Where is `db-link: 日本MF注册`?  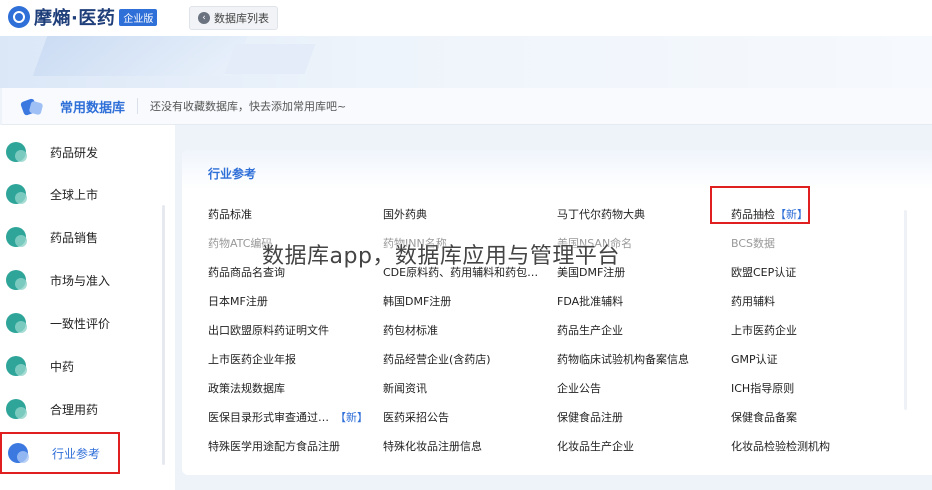
db-link: 日本MF注册 is located at coordinates (238, 301).